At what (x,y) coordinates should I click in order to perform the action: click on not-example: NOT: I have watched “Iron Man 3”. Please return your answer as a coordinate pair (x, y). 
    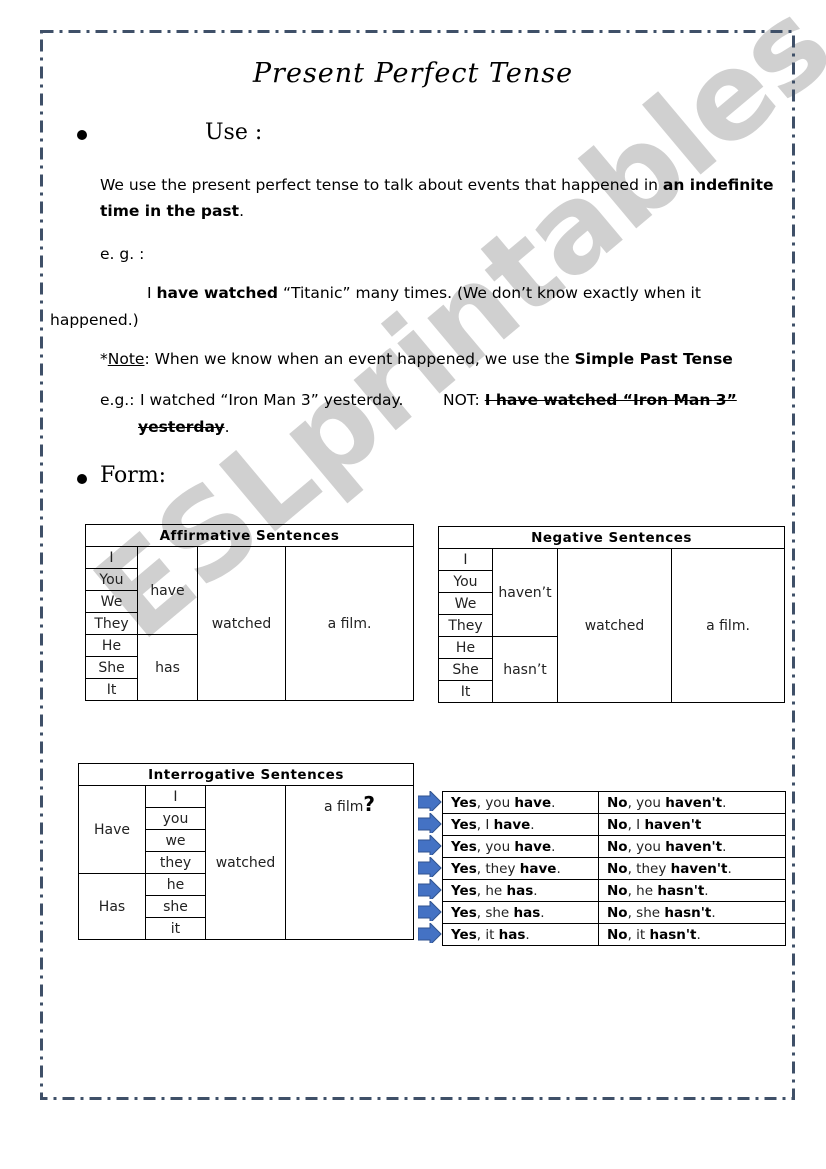
    Looking at the image, I should click on (590, 400).